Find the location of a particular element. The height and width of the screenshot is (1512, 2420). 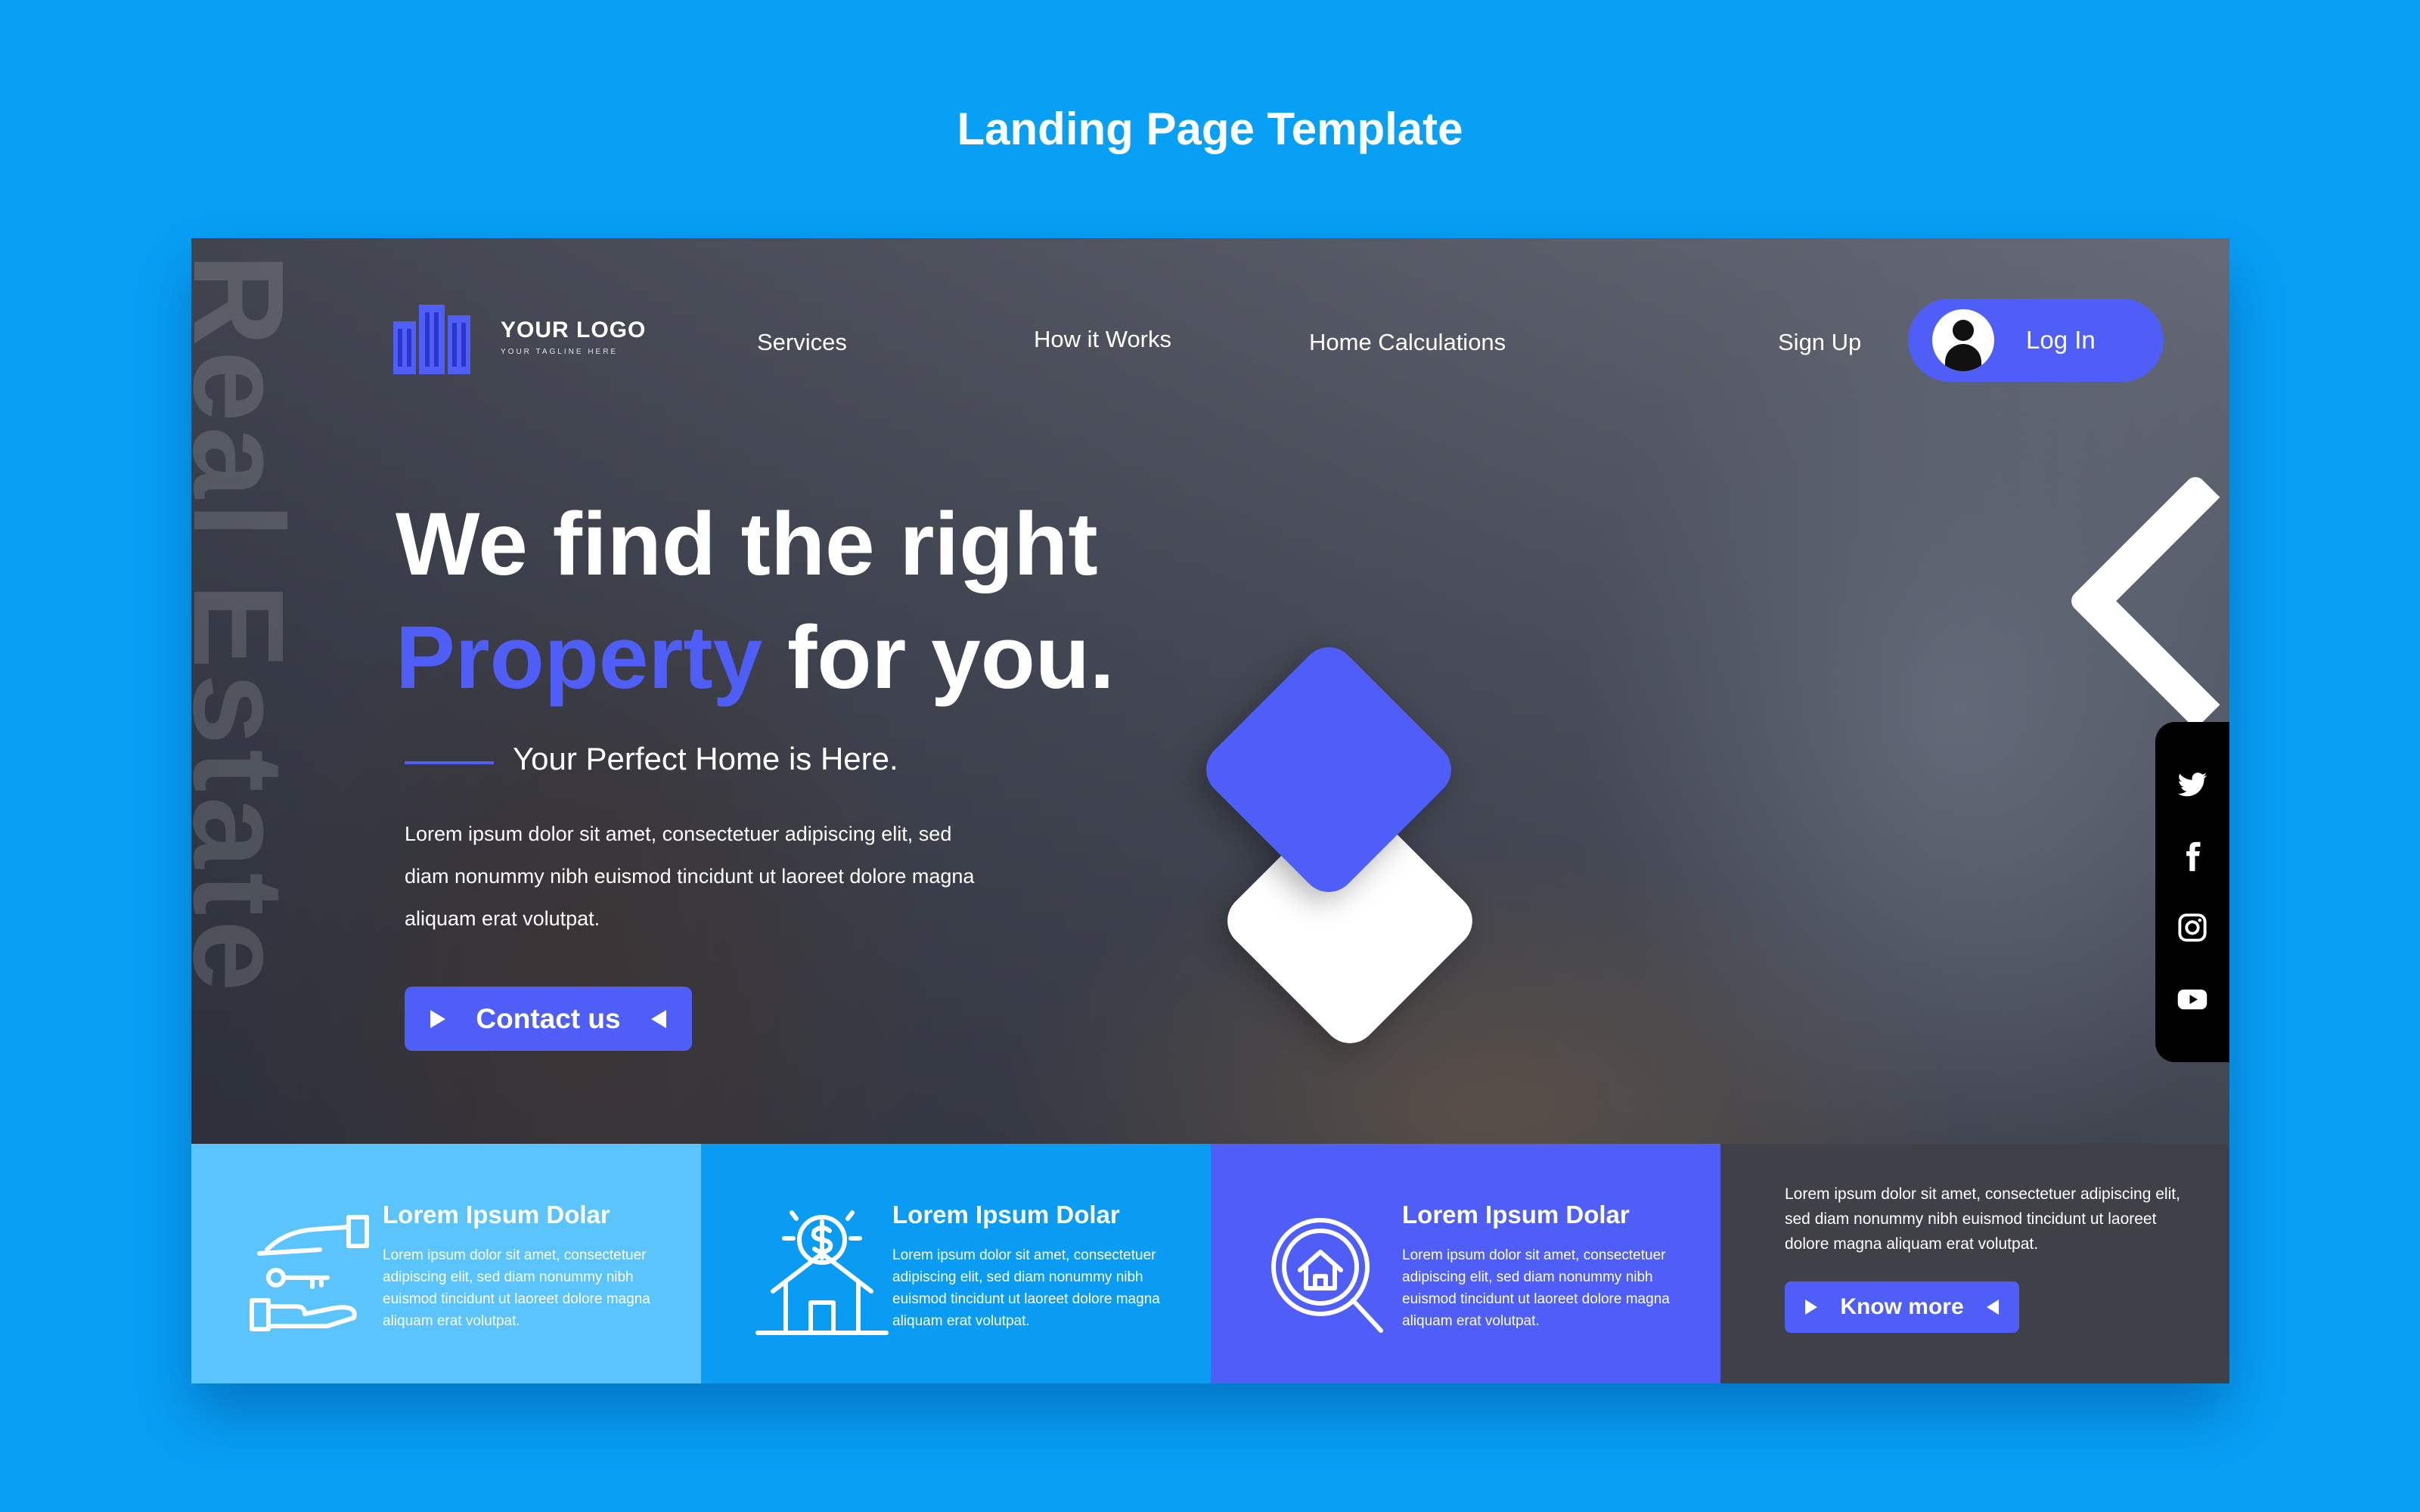

log-in-label: Log In is located at coordinates (2061, 340).